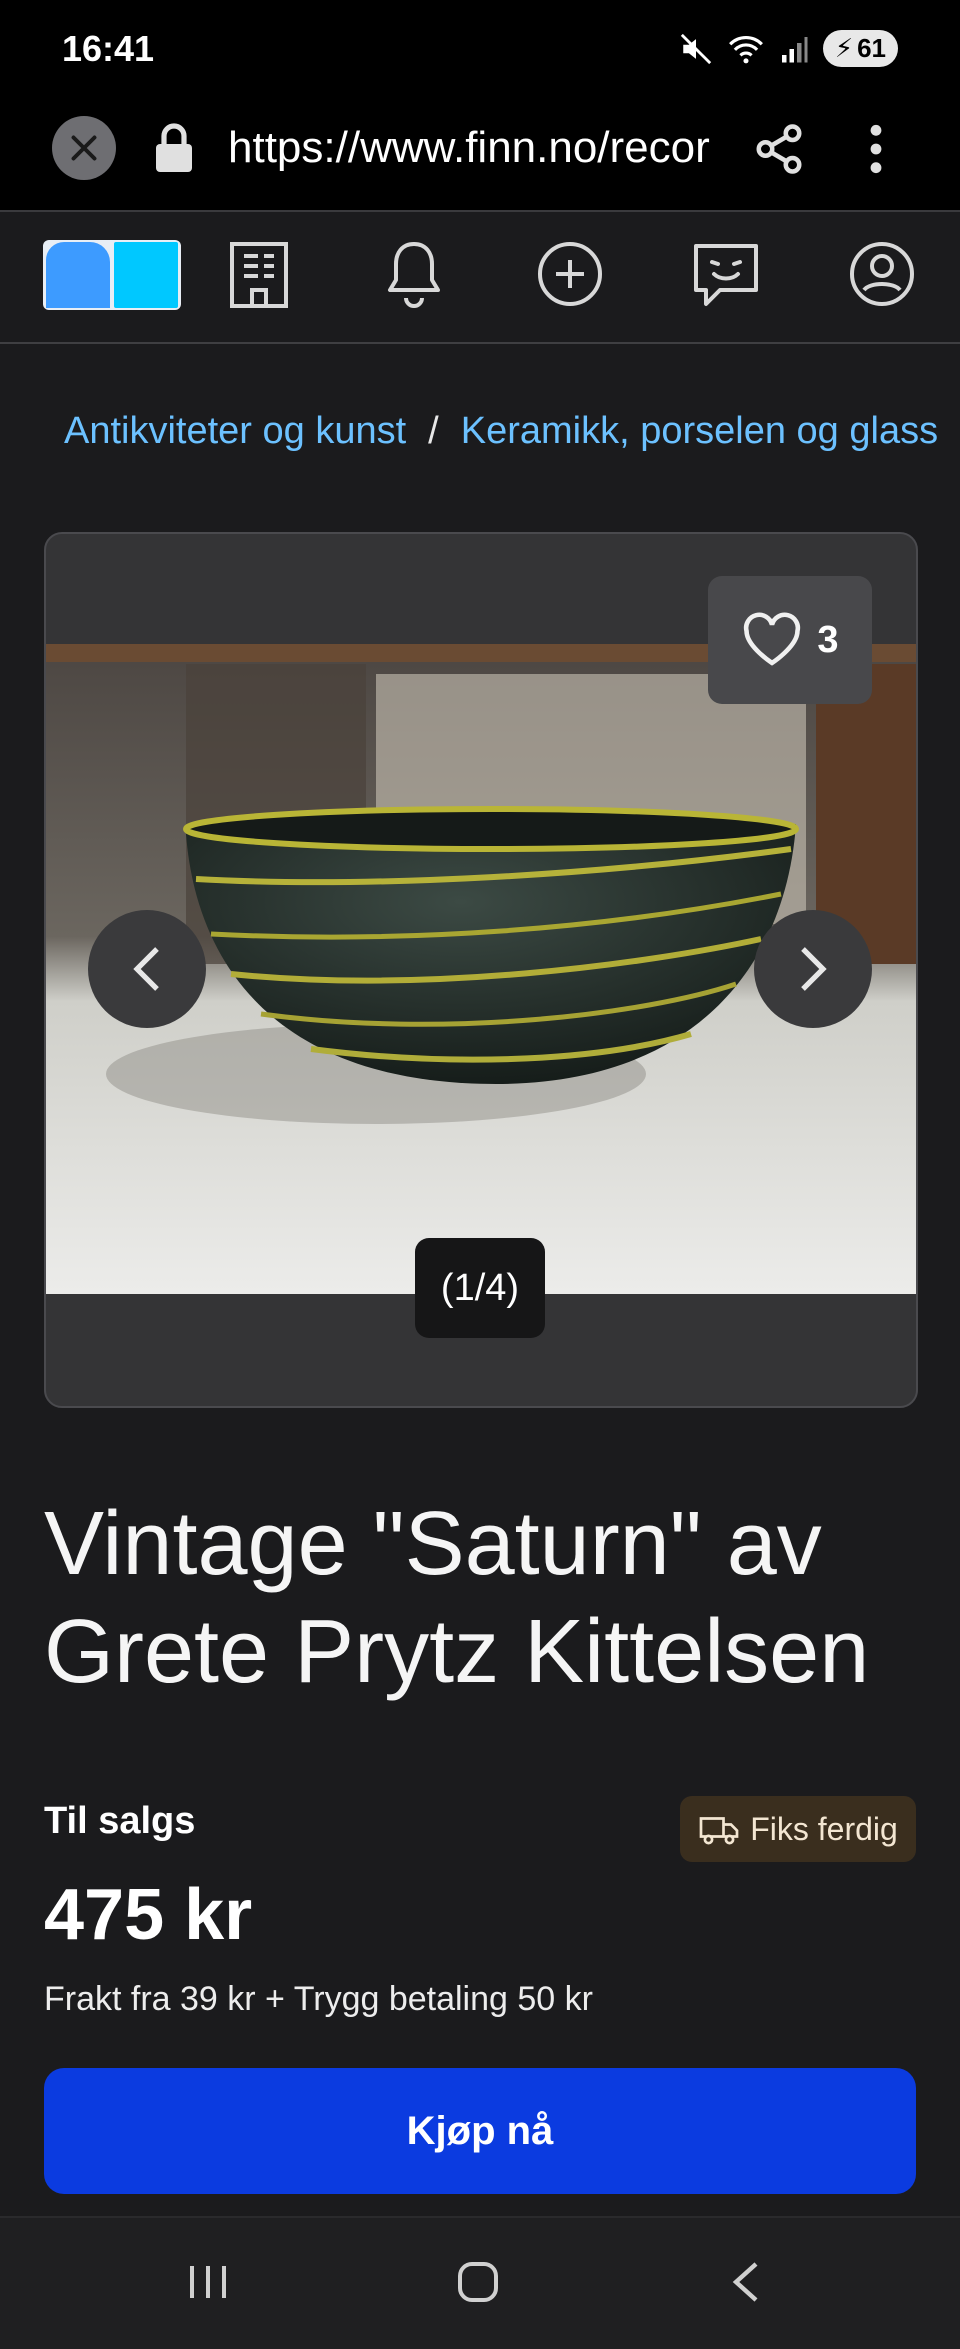  What do you see at coordinates (726, 274) in the screenshot?
I see `chat-icon` at bounding box center [726, 274].